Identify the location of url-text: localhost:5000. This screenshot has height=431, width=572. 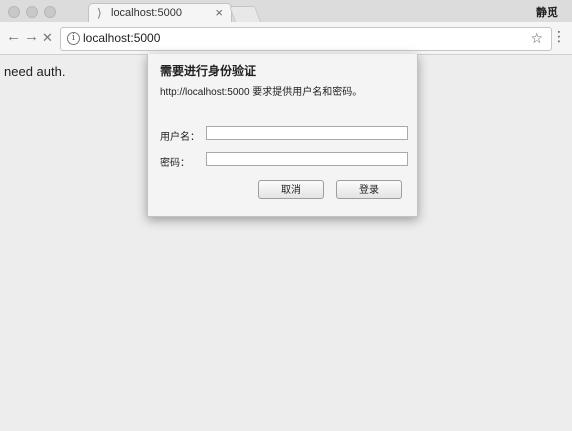
(121, 38).